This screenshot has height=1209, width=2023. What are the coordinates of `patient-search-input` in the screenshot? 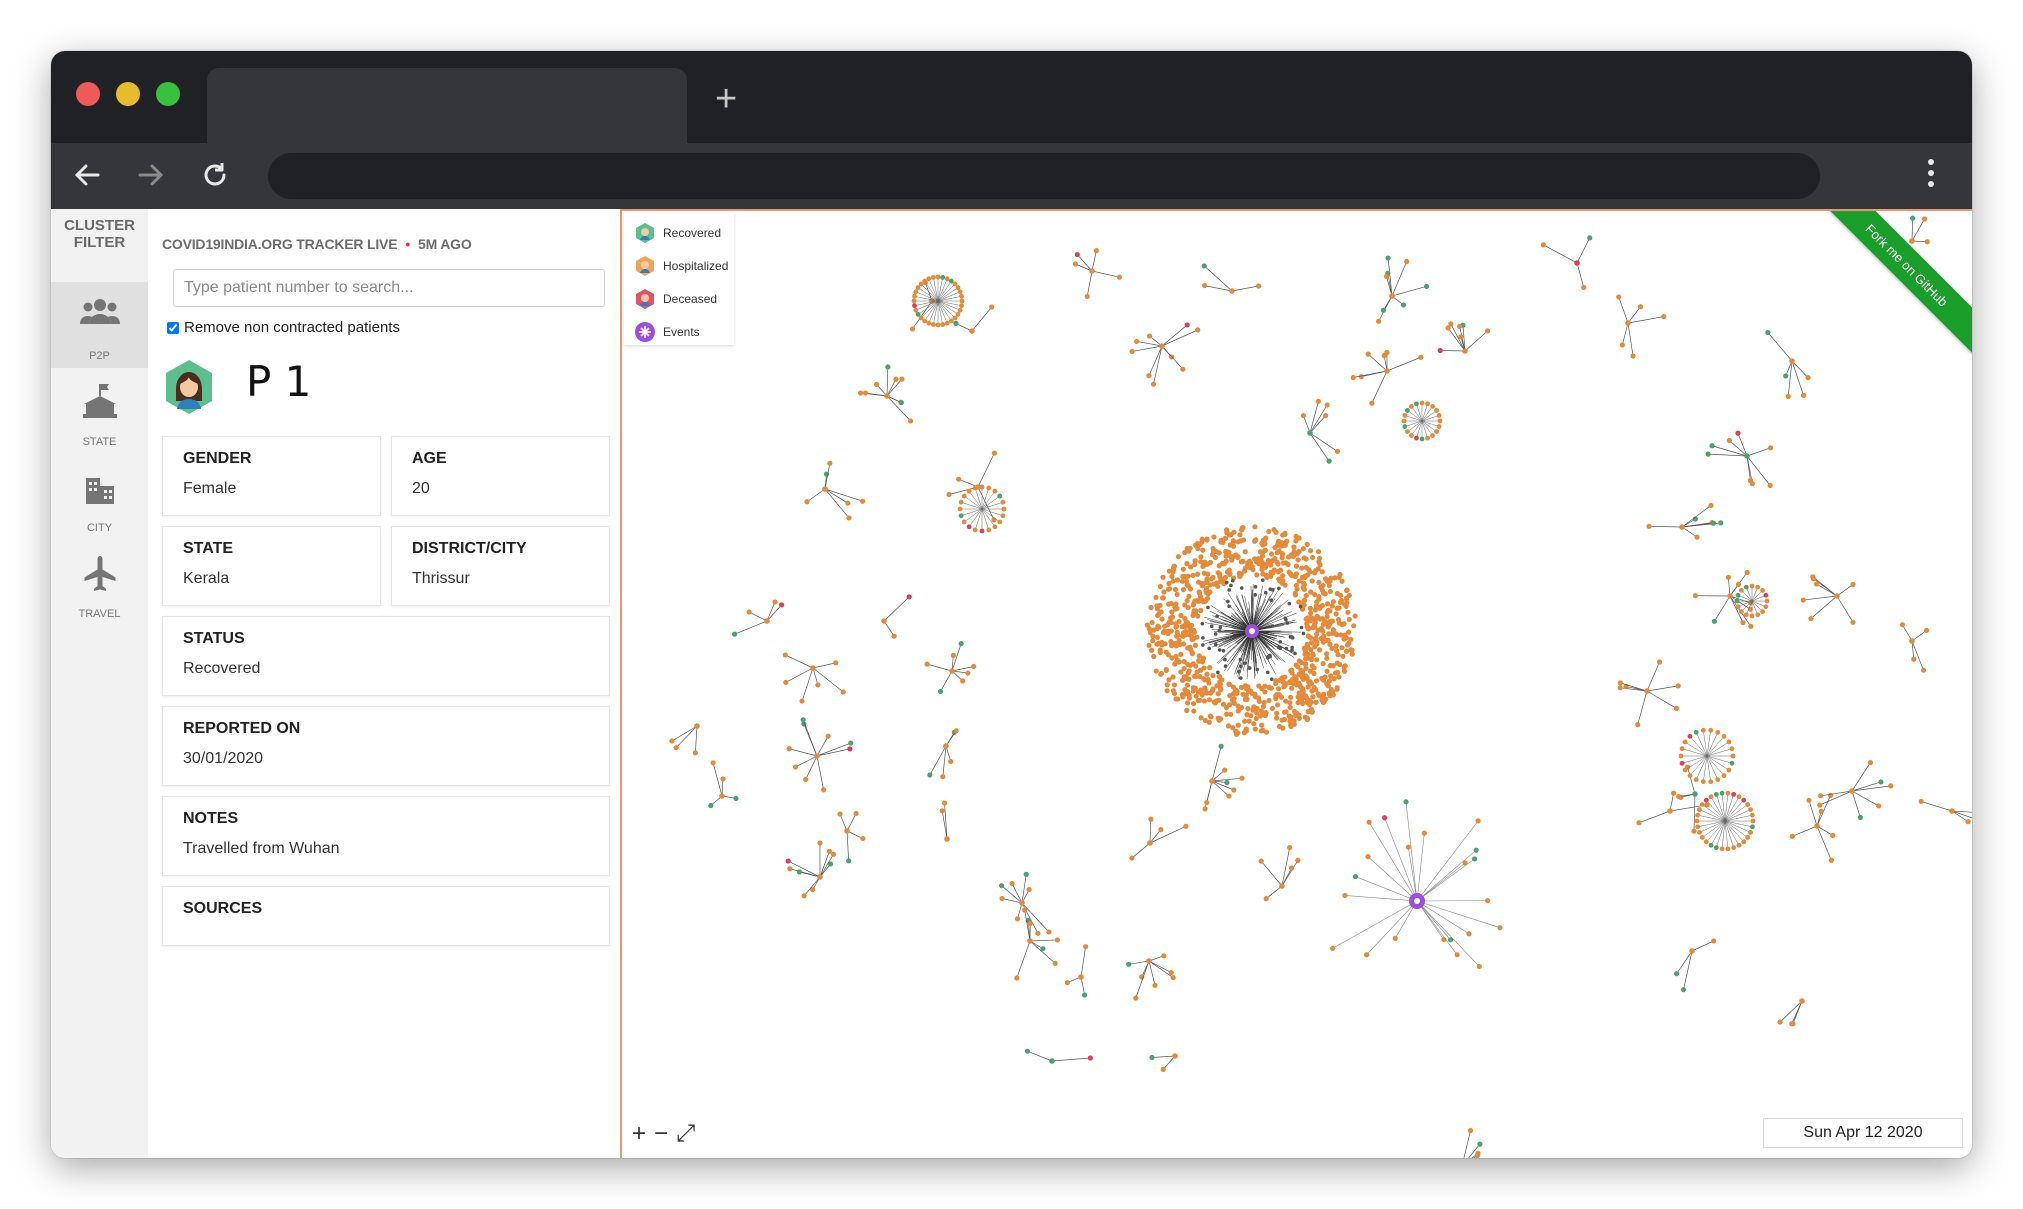 It's located at (389, 288).